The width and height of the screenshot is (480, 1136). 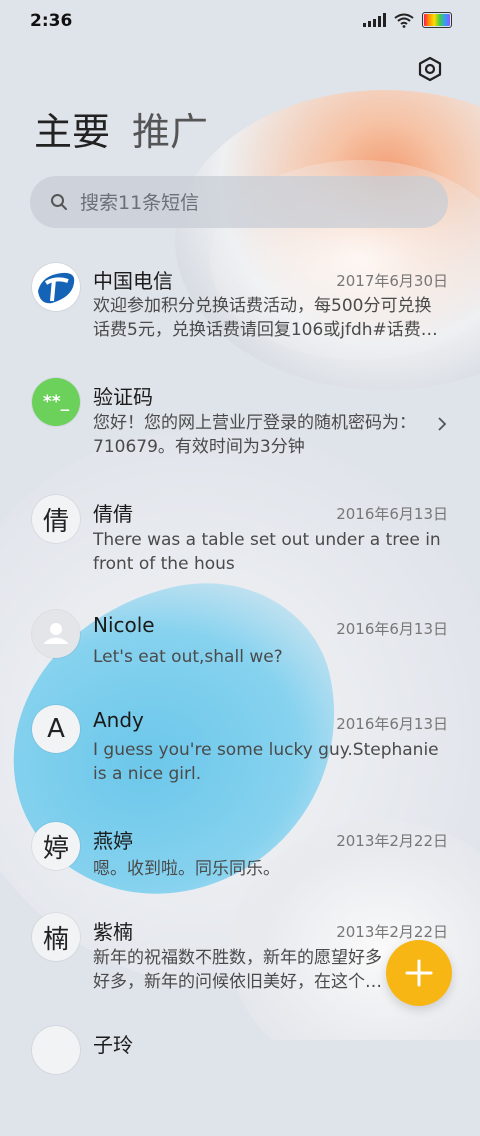 What do you see at coordinates (133, 281) in the screenshot?
I see `contact-name: 中国电信` at bounding box center [133, 281].